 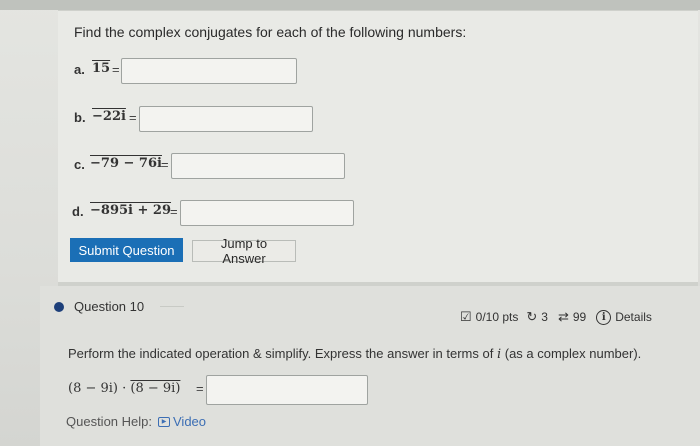 What do you see at coordinates (133, 117) in the screenshot?
I see `part-b-equals: =` at bounding box center [133, 117].